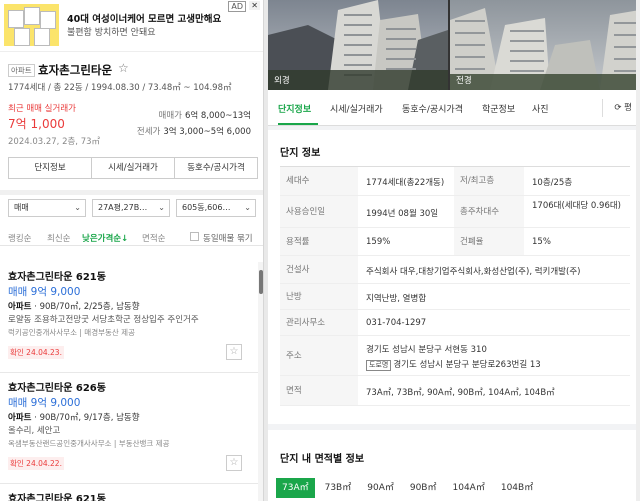 The height and width of the screenshot is (501, 640). Describe the element at coordinates (638, 250) in the screenshot. I see `detail-scrollbar` at that location.